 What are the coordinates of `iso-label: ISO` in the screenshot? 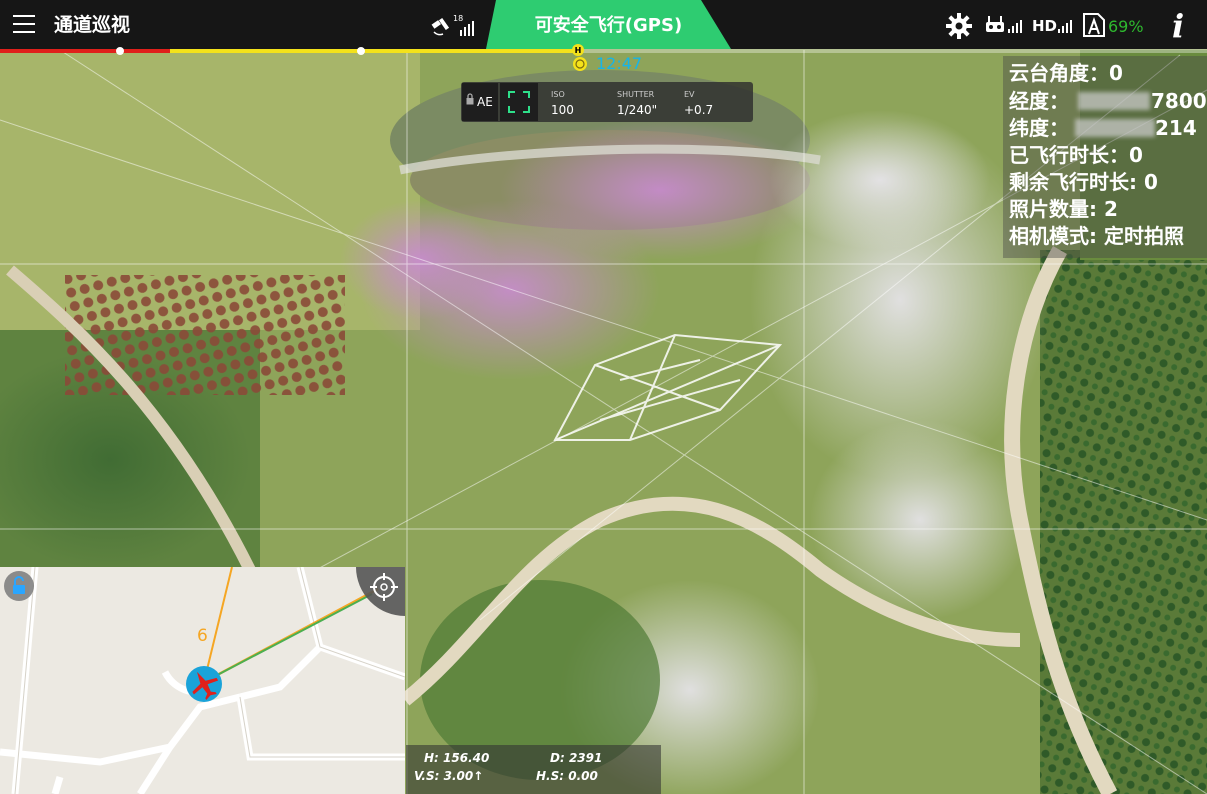 It's located at (558, 94).